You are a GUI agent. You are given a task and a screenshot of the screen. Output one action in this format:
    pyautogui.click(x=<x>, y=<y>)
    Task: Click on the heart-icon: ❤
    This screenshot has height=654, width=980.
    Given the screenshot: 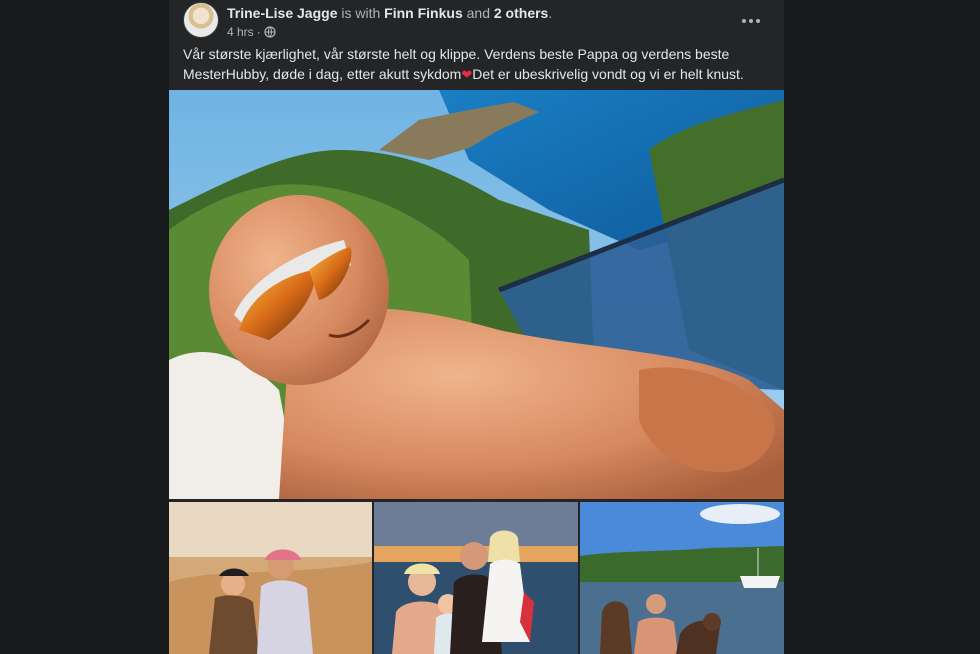 What is the action you would take?
    pyautogui.click(x=467, y=74)
    